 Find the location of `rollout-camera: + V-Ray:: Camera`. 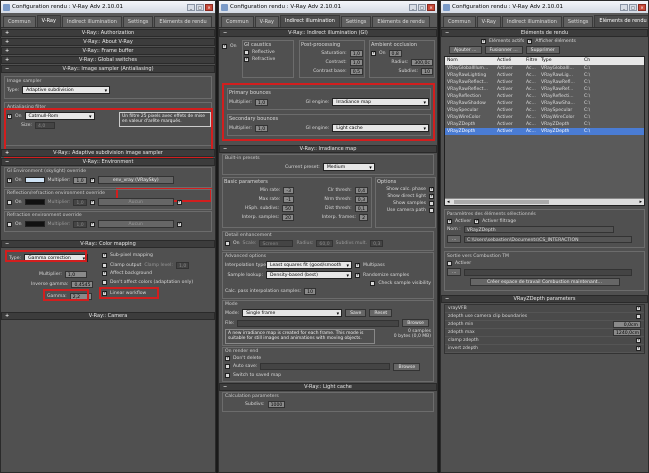

rollout-camera: + V-Ray:: Camera is located at coordinates (108, 316).